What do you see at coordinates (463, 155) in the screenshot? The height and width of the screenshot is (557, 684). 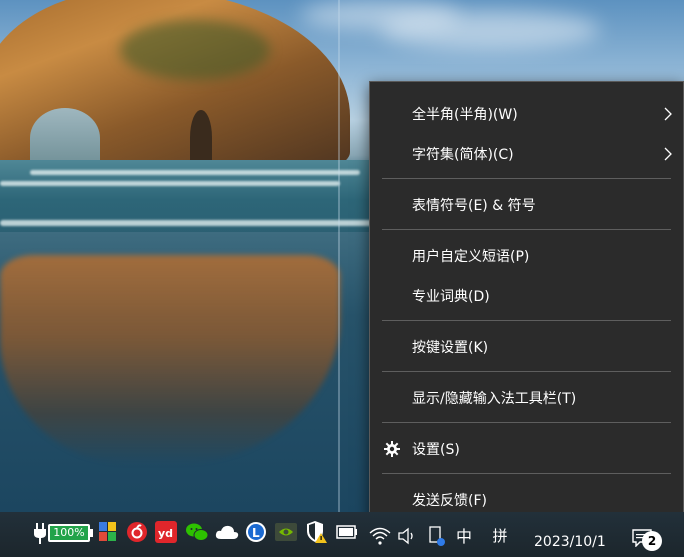 I see `menu-item-label: 字符集(简体)(C)` at bounding box center [463, 155].